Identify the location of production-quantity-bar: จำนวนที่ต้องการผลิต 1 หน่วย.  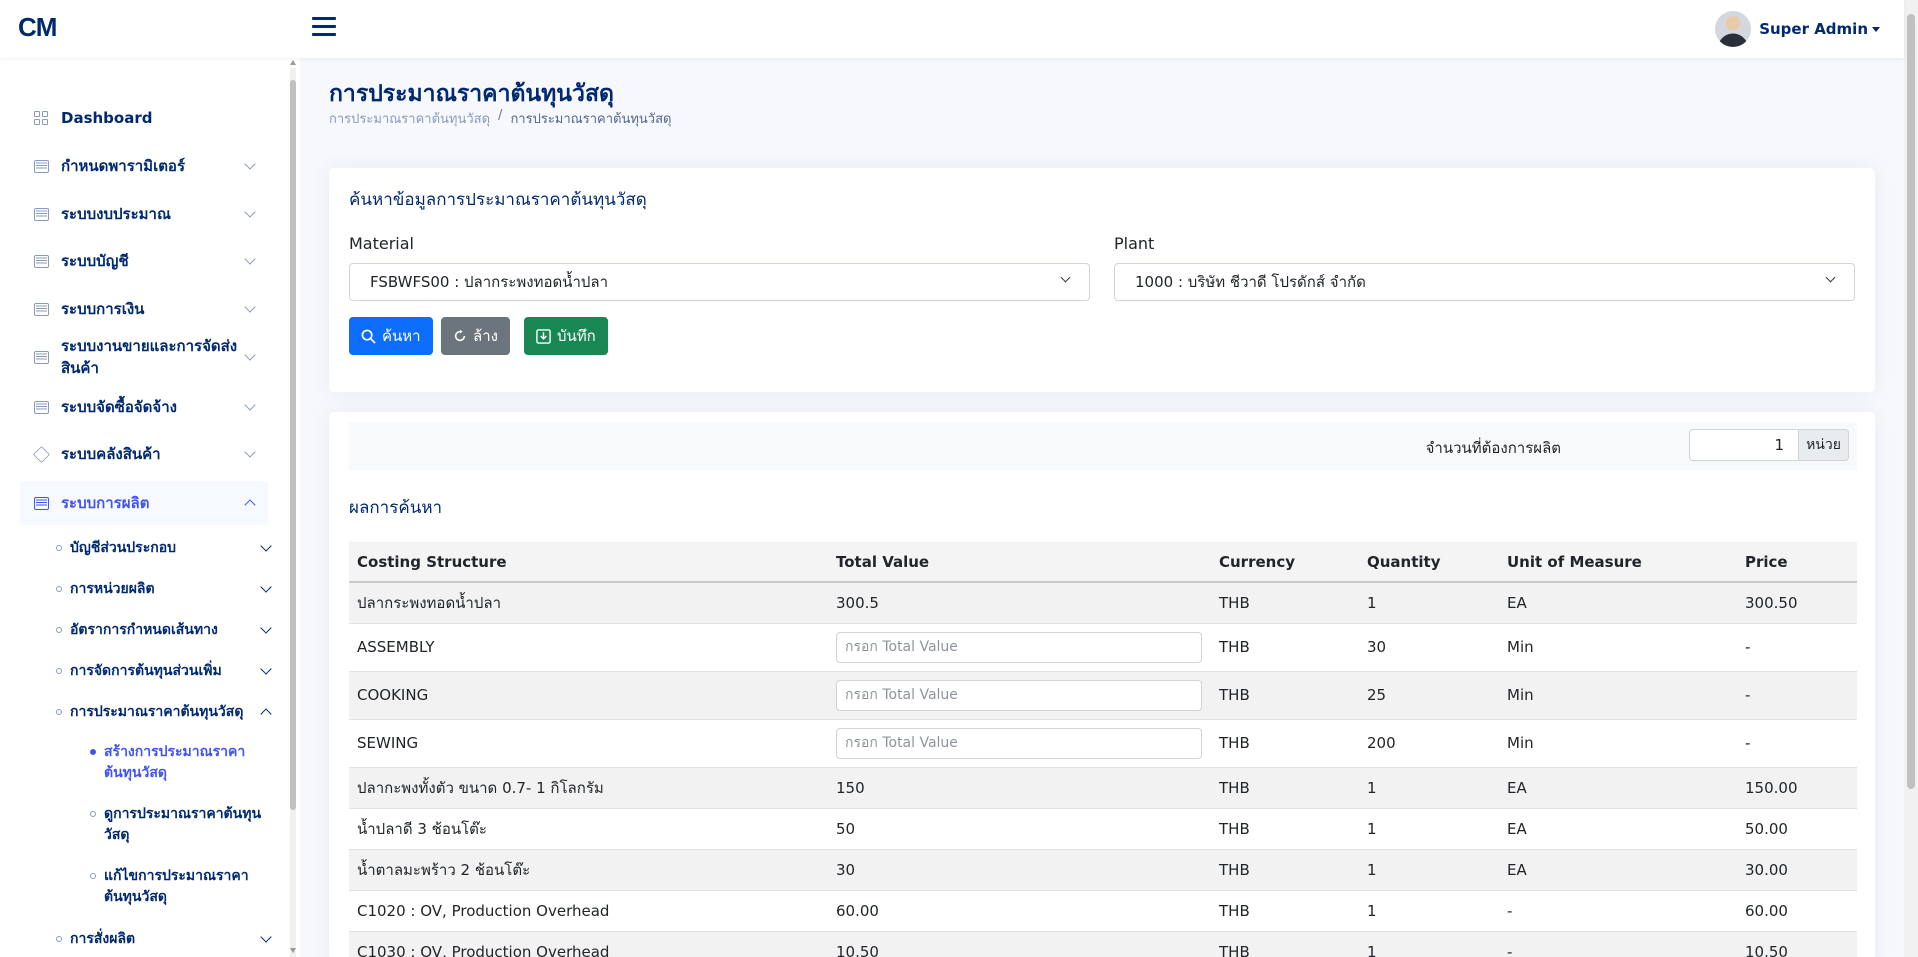
(1103, 446).